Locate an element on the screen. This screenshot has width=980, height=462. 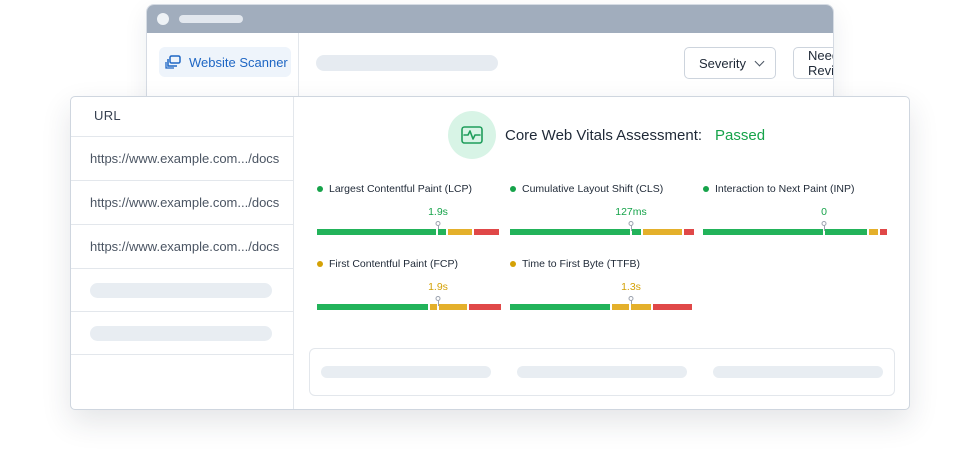
metric-cls: Cumulative Layout Shift (CLS) 127ms is located at coordinates (602, 213).